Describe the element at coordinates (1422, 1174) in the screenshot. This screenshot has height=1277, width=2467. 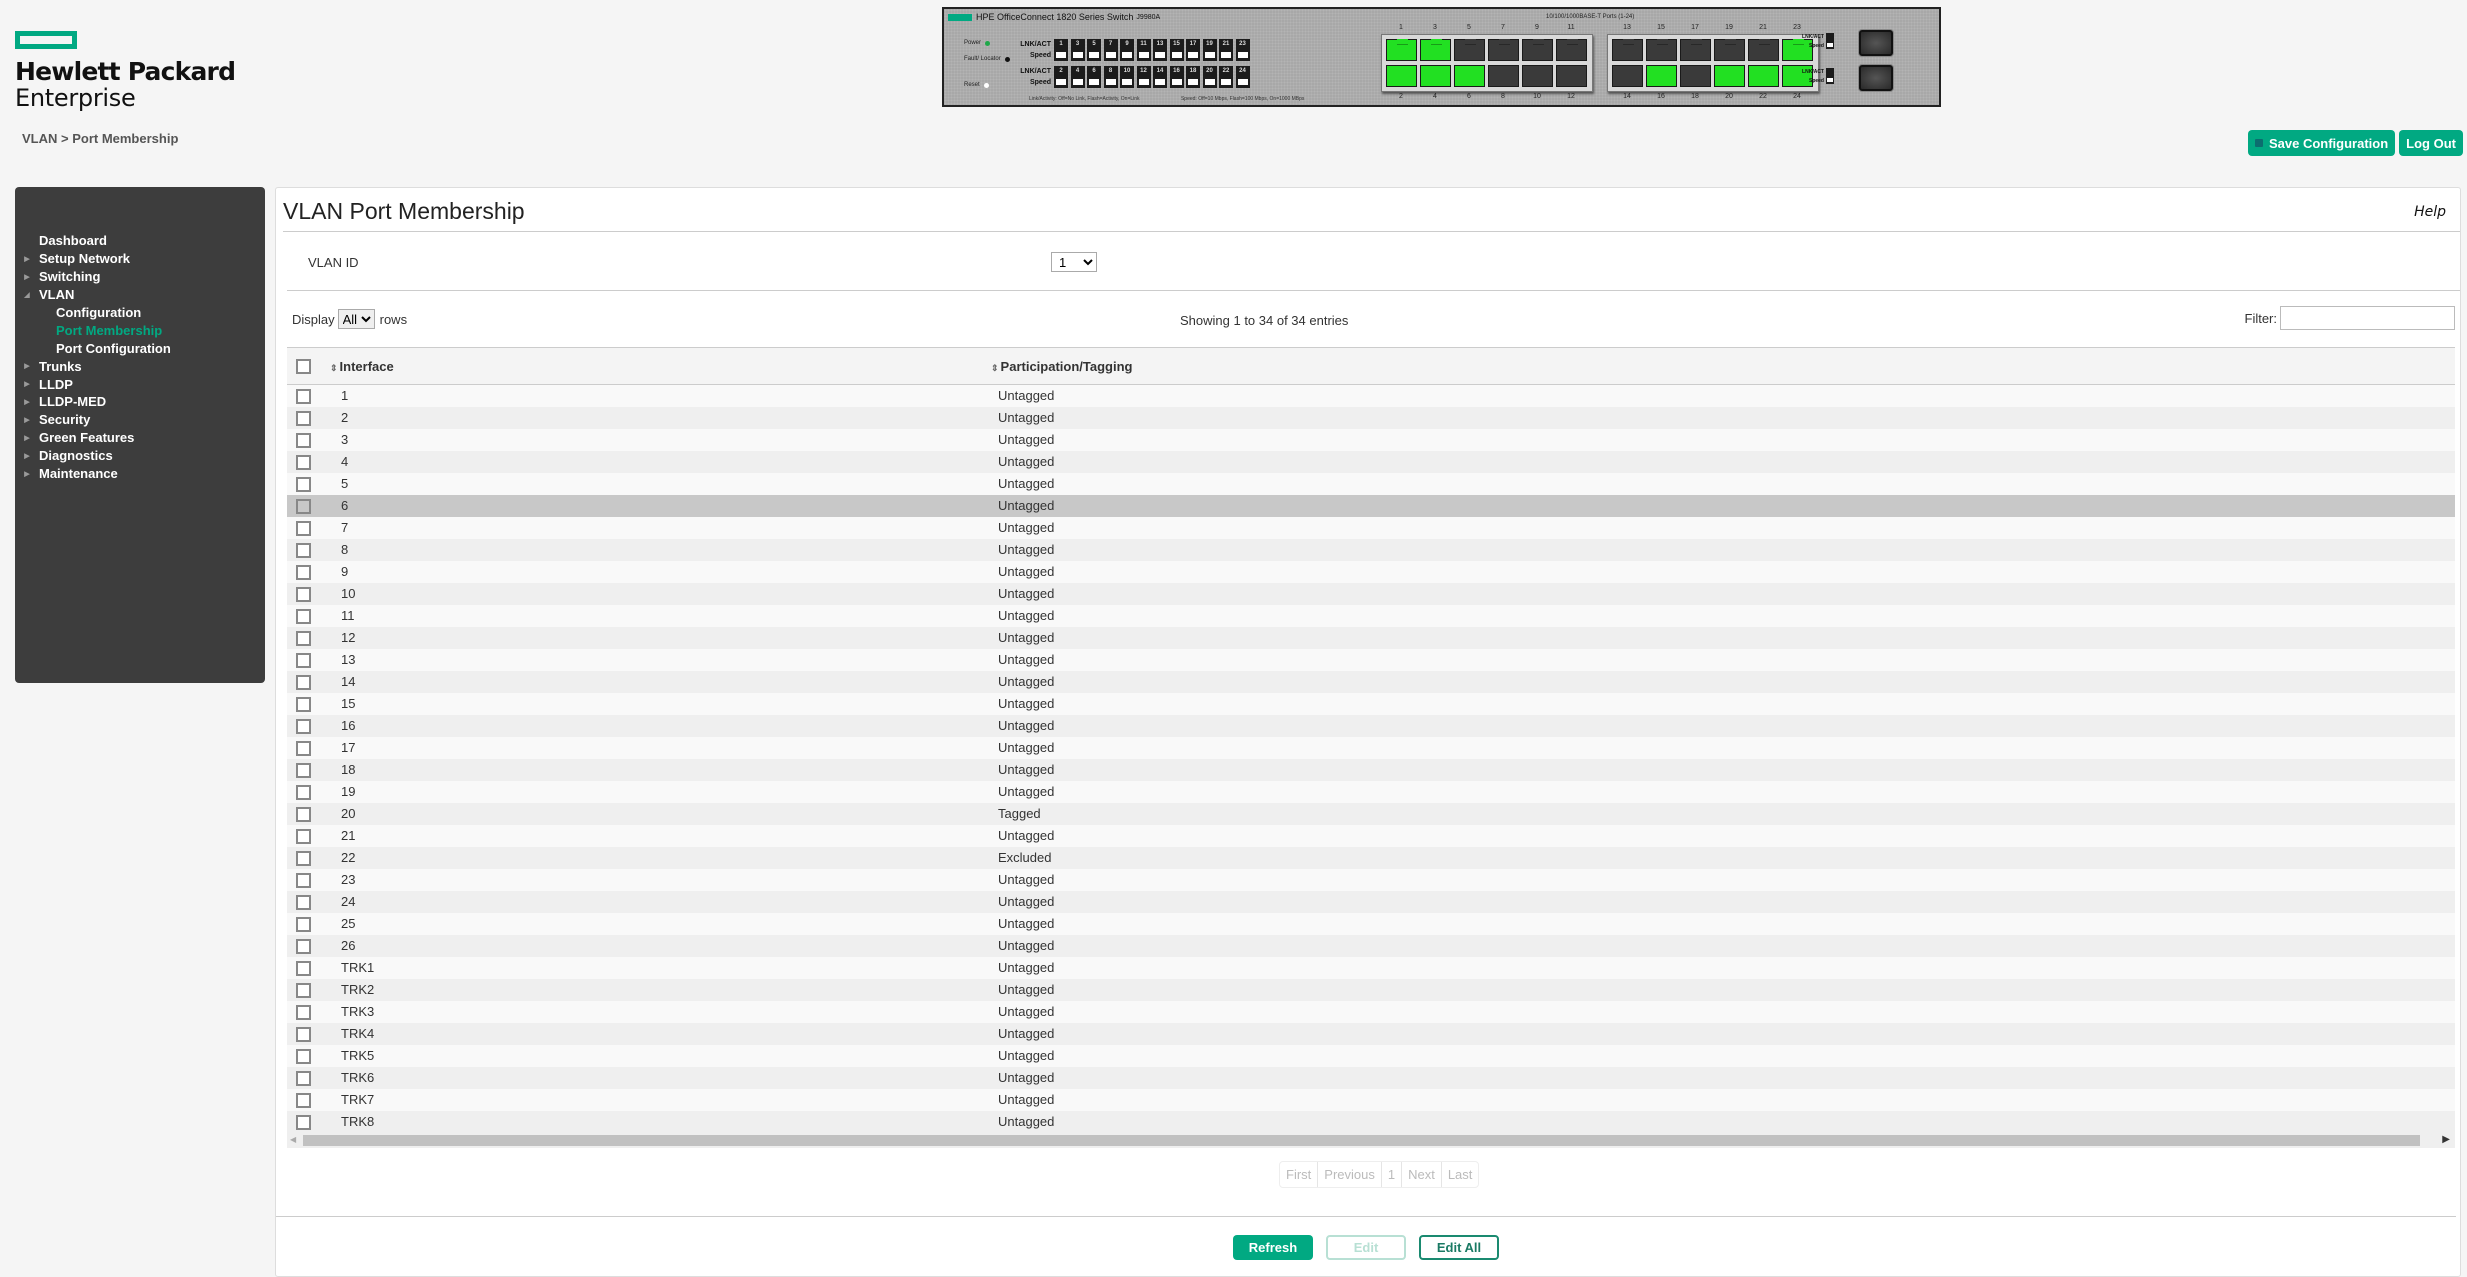
I see `pagination-next: Next` at that location.